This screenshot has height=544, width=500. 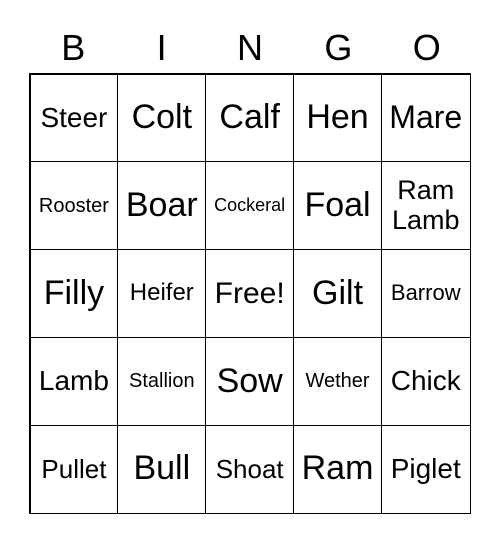 What do you see at coordinates (73, 47) in the screenshot?
I see `header-letter-b: B` at bounding box center [73, 47].